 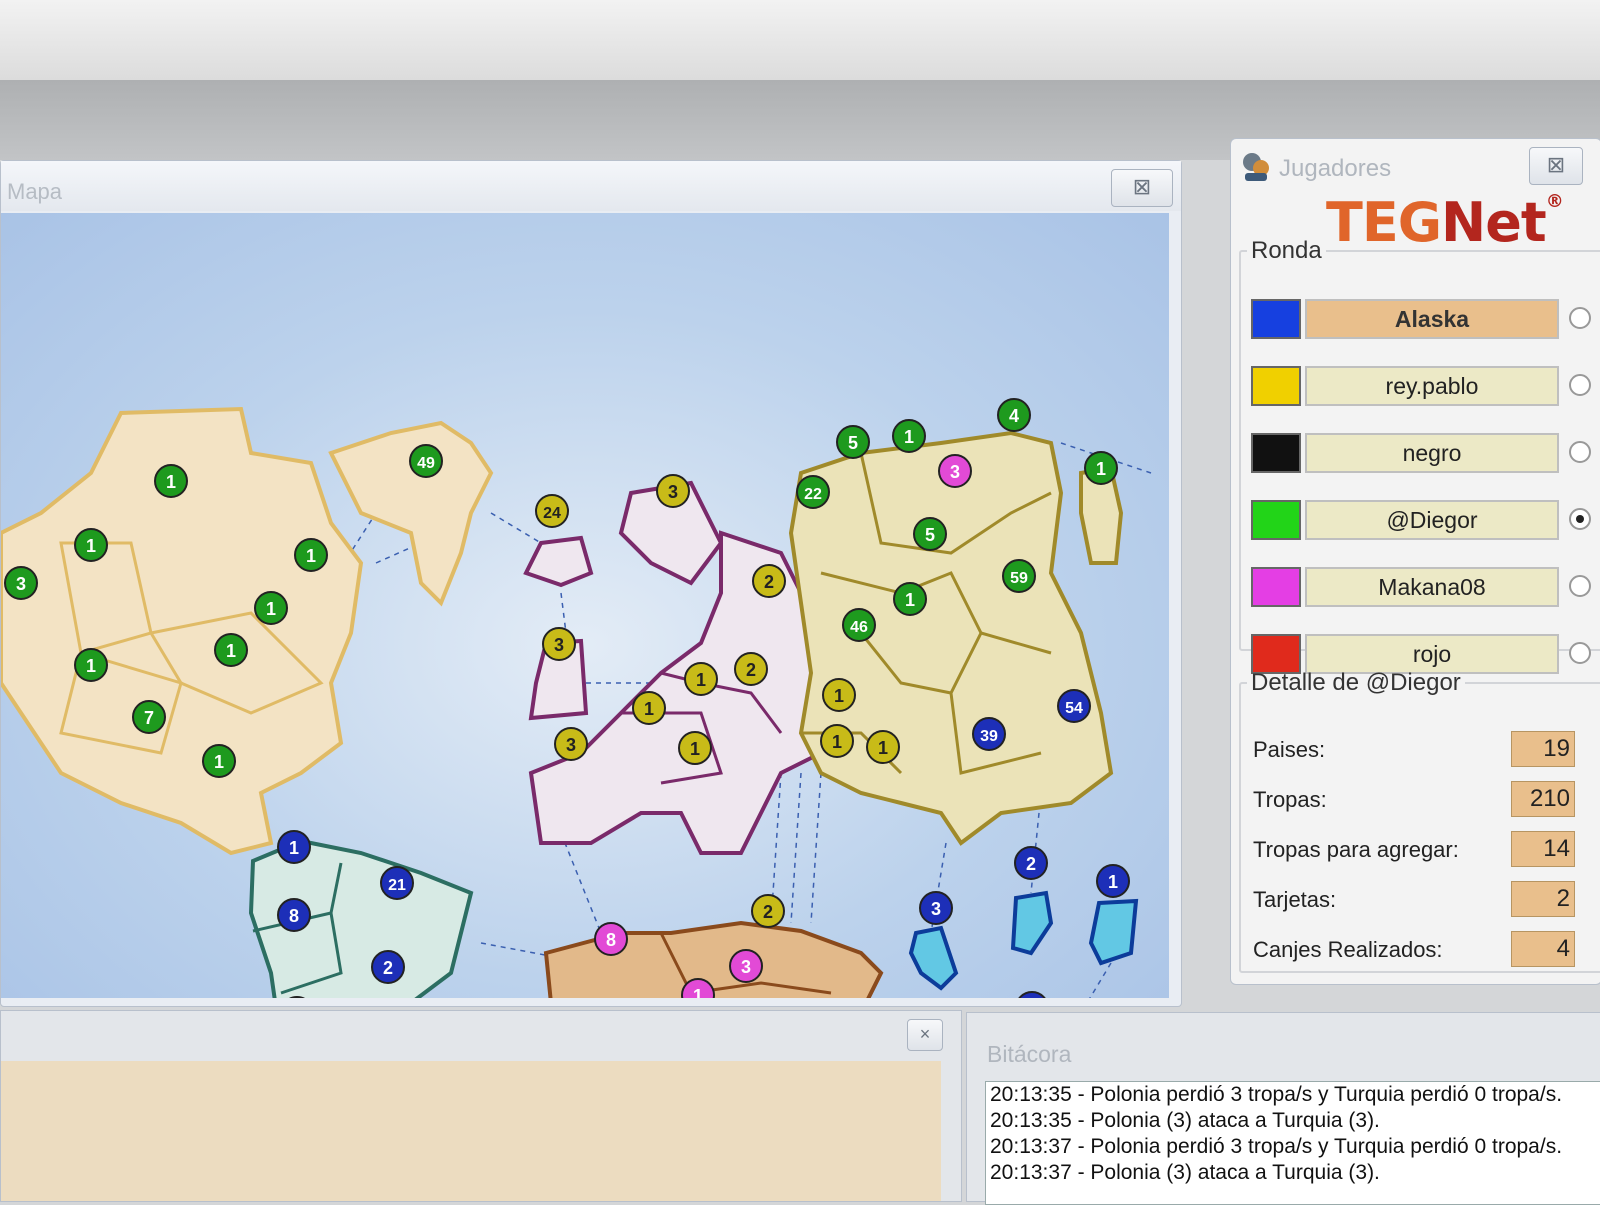 What do you see at coordinates (552, 513) in the screenshot?
I see `army-count: 24` at bounding box center [552, 513].